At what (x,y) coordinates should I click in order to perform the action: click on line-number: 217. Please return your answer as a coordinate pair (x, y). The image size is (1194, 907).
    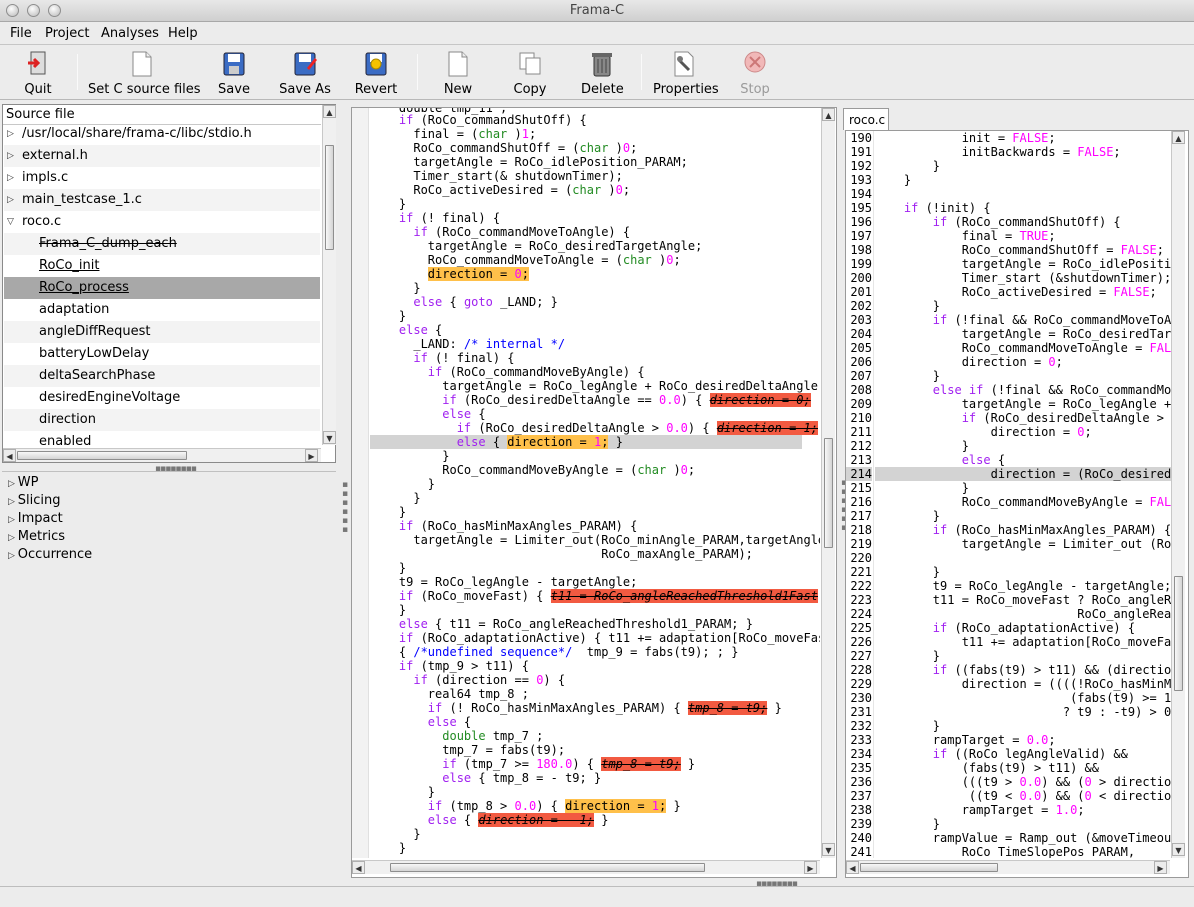
    Looking at the image, I should click on (861, 516).